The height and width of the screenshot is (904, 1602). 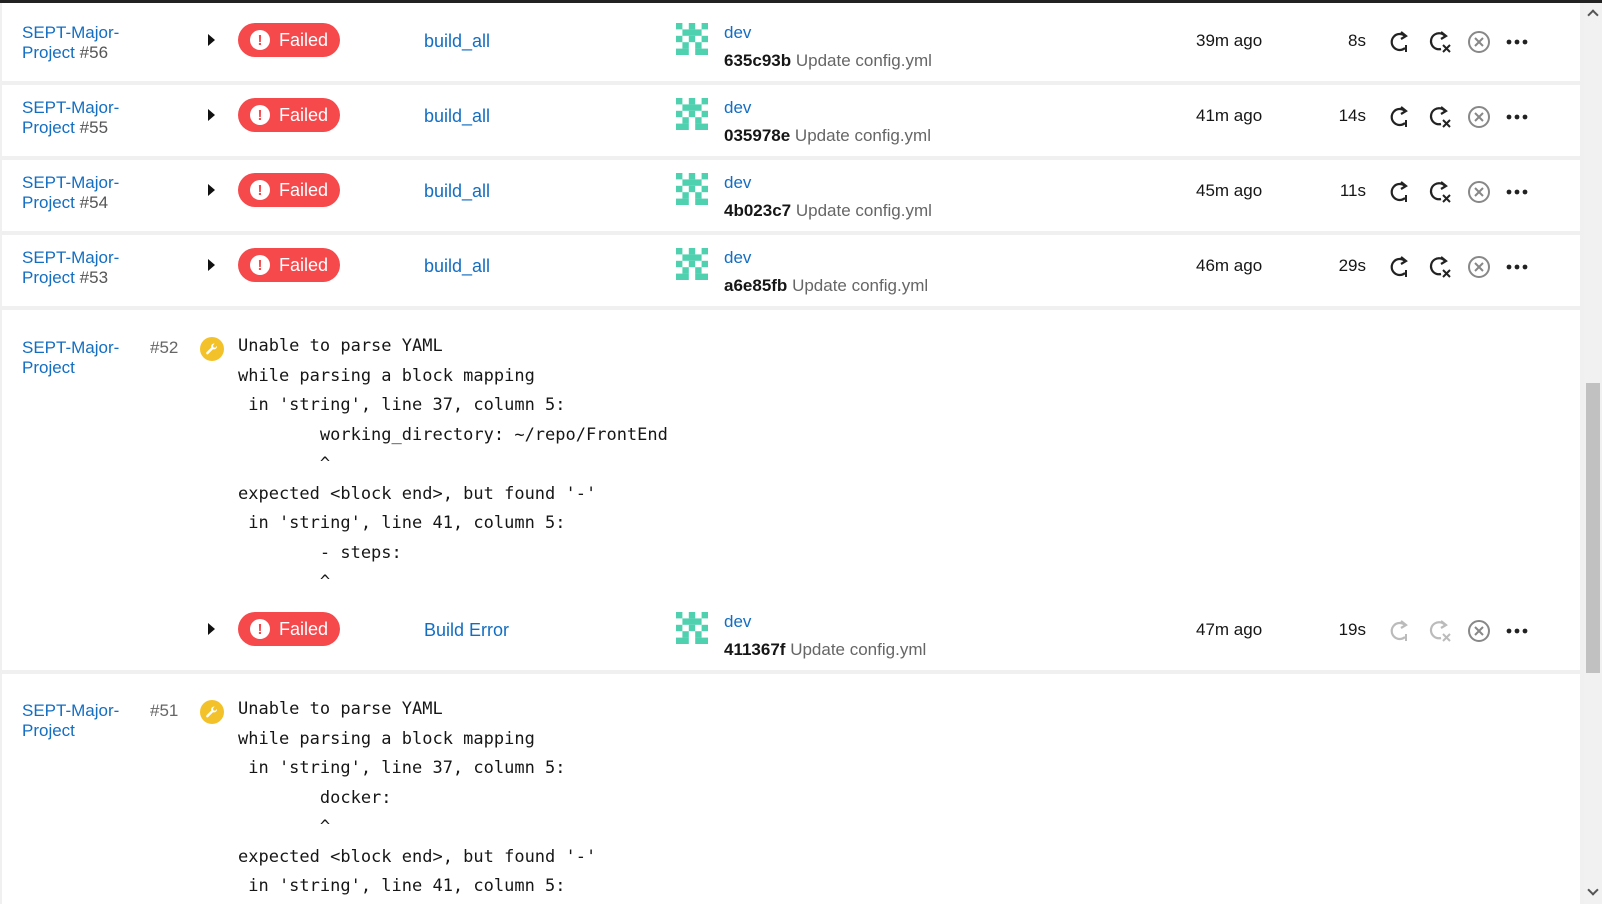 What do you see at coordinates (164, 347) in the screenshot?
I see `build-number: #52` at bounding box center [164, 347].